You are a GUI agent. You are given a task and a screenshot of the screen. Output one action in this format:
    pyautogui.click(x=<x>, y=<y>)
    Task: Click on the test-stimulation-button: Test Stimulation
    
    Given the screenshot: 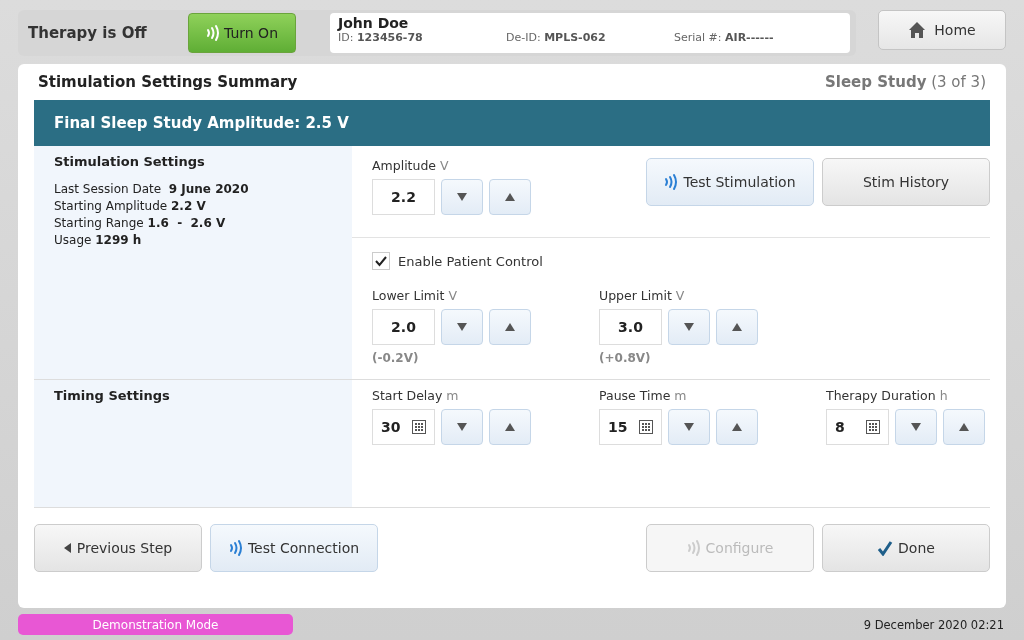 What is the action you would take?
    pyautogui.click(x=730, y=182)
    